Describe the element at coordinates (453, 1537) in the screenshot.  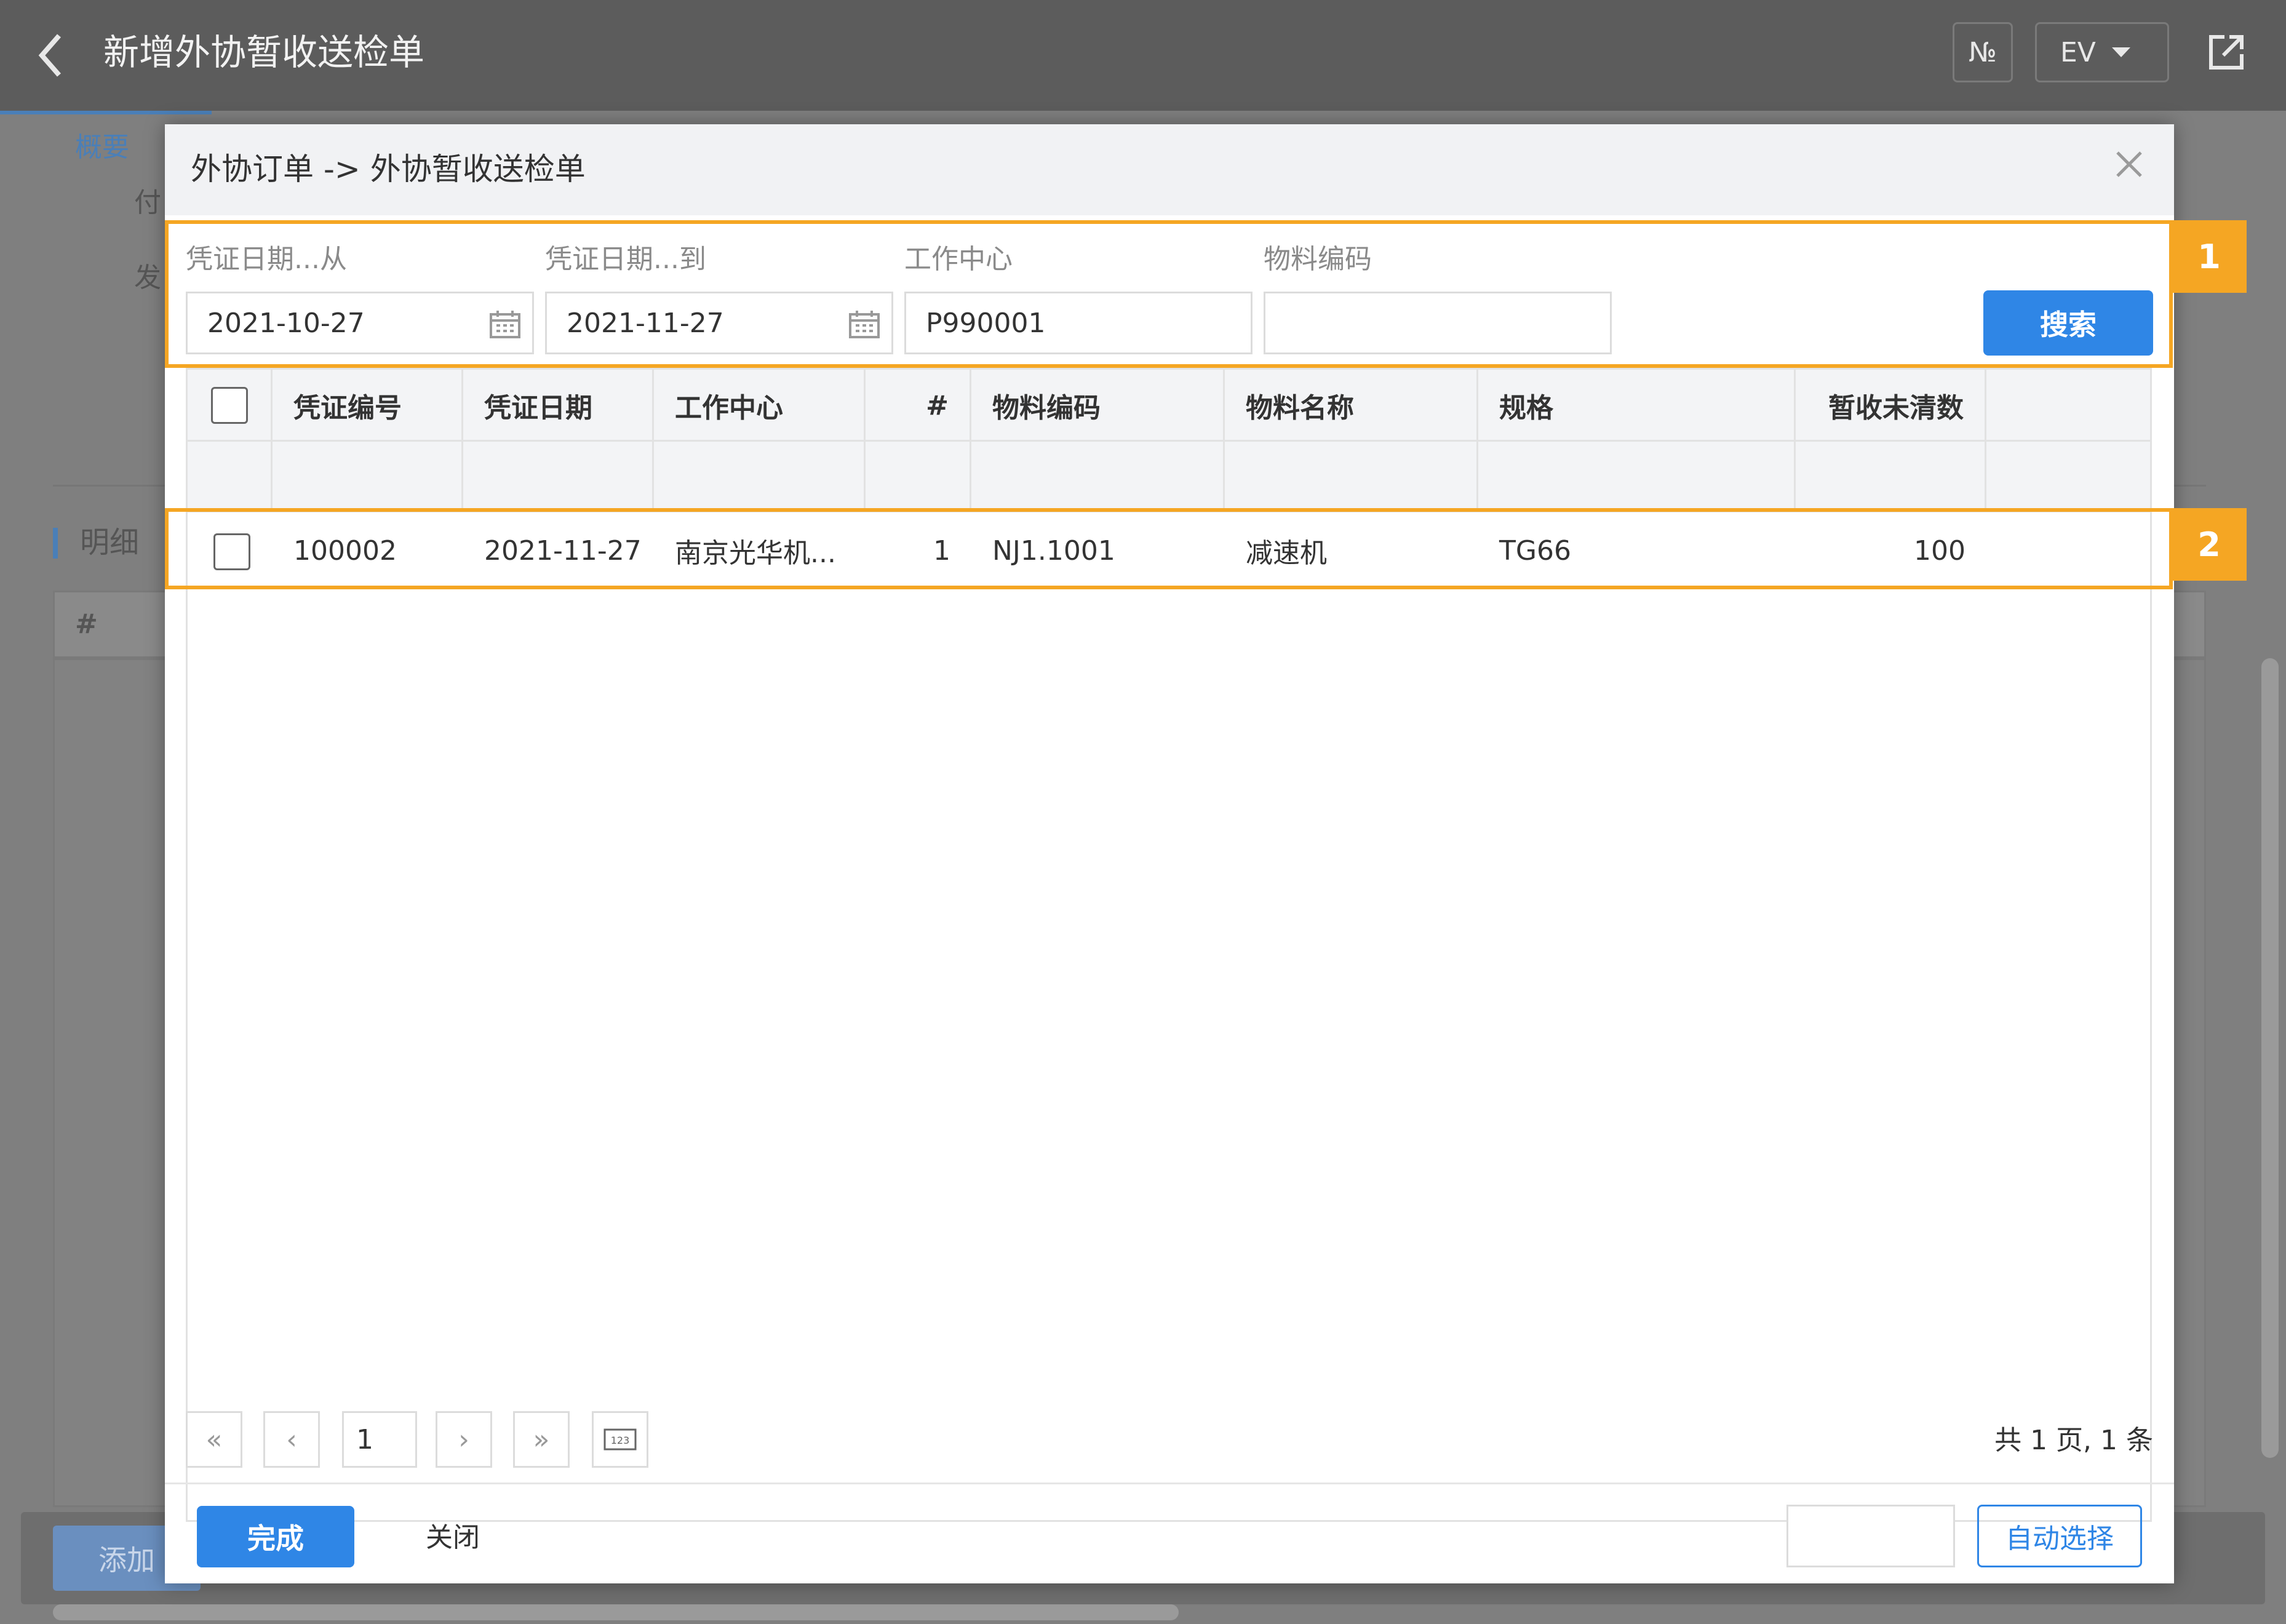
I see `close-button: 关闭` at that location.